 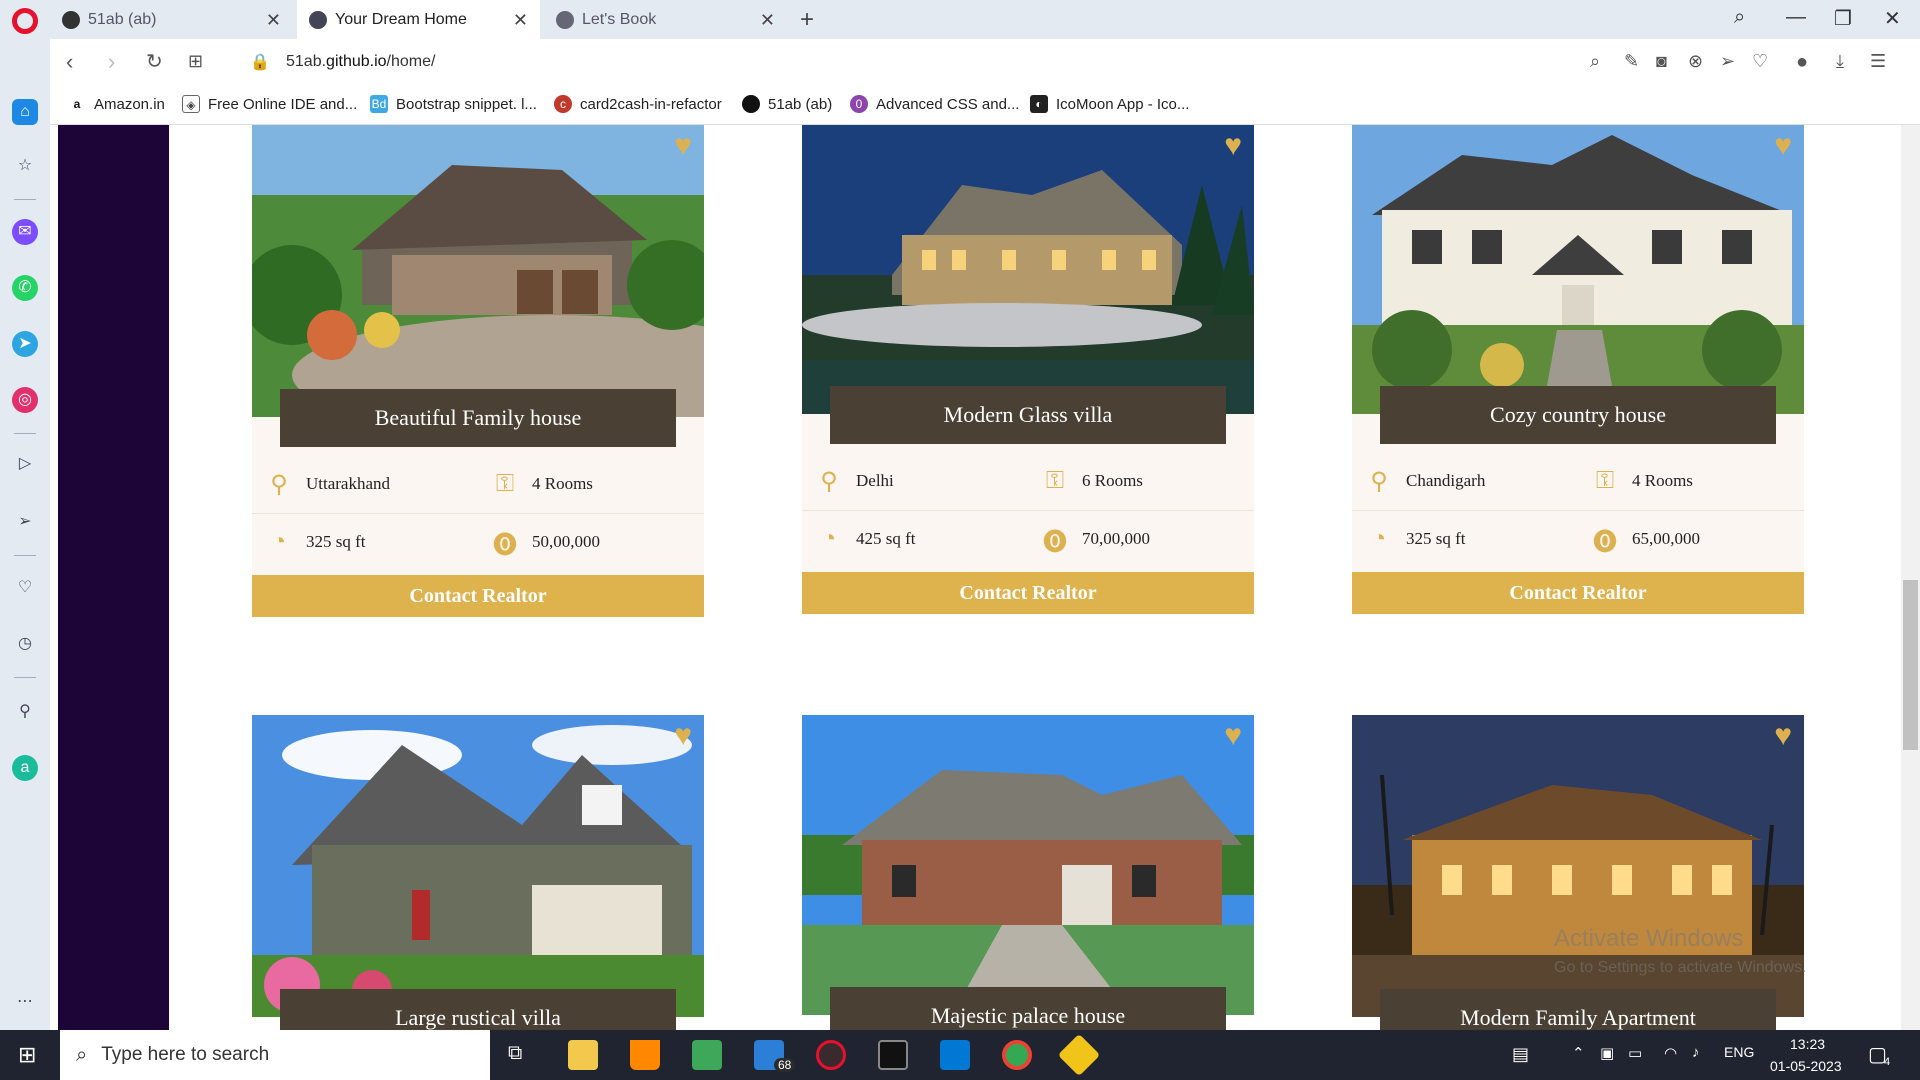 What do you see at coordinates (875, 480) in the screenshot?
I see `location-text: Delhi` at bounding box center [875, 480].